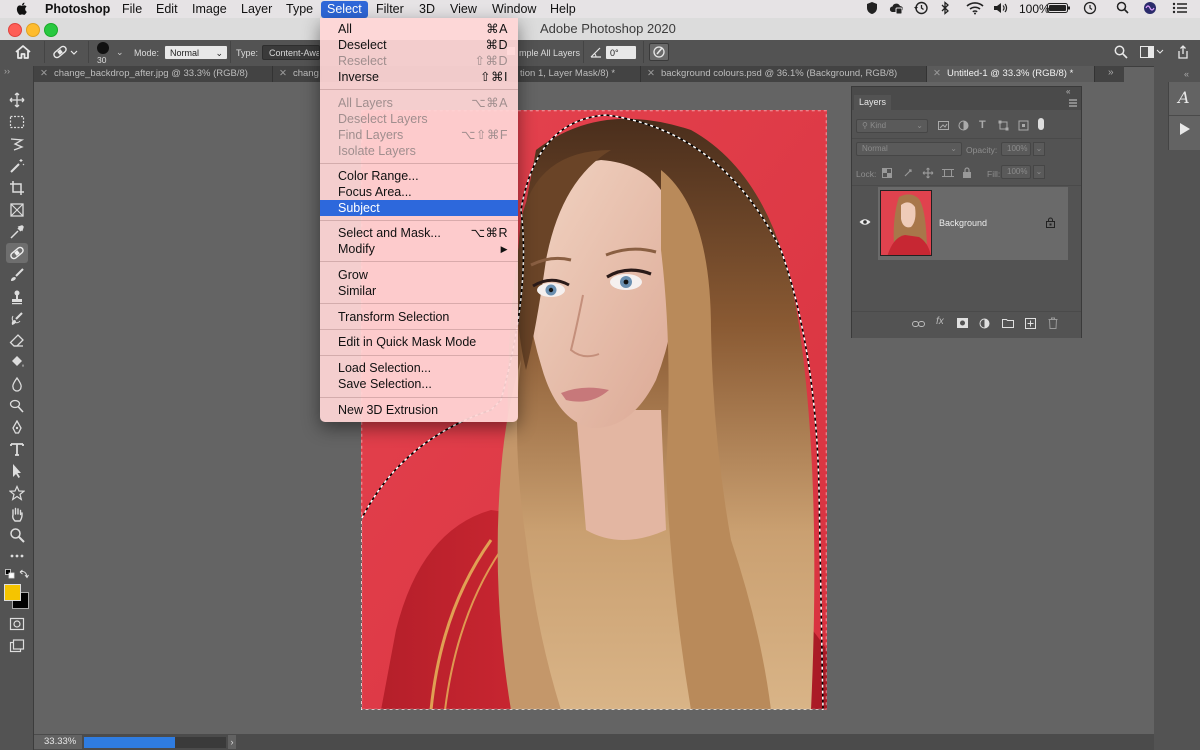 This screenshot has height=750, width=1200. Describe the element at coordinates (17, 449) in the screenshot. I see `type-tool-icon` at that location.